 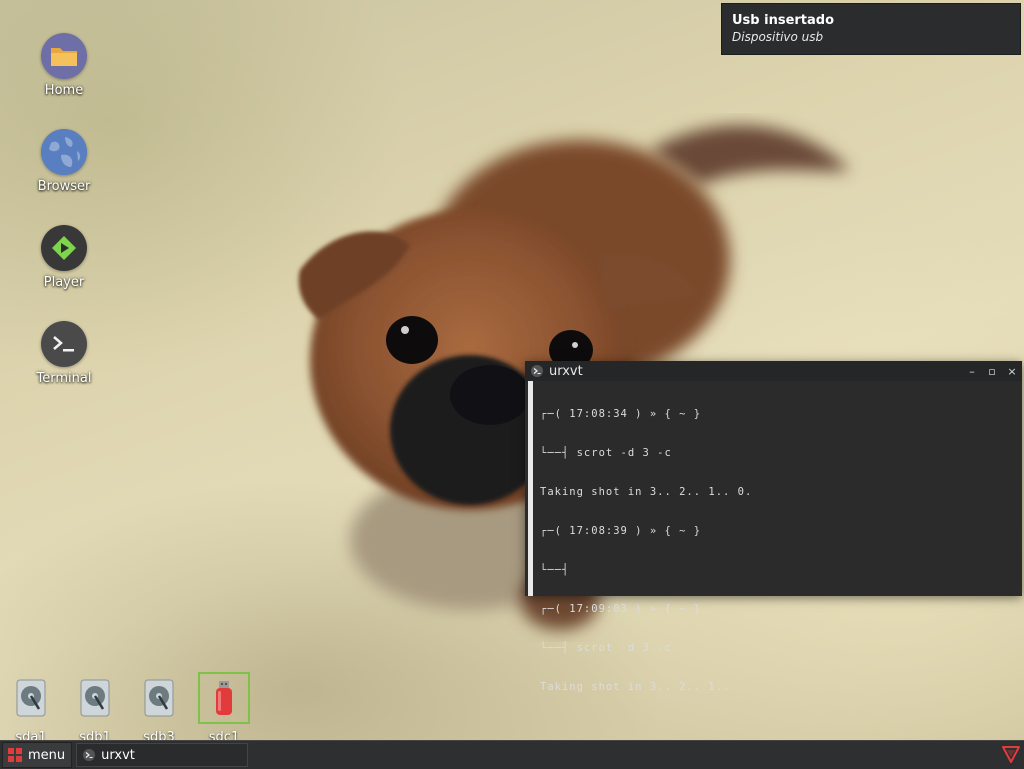 I want to click on desktop-icon-label: Player, so click(x=64, y=282).